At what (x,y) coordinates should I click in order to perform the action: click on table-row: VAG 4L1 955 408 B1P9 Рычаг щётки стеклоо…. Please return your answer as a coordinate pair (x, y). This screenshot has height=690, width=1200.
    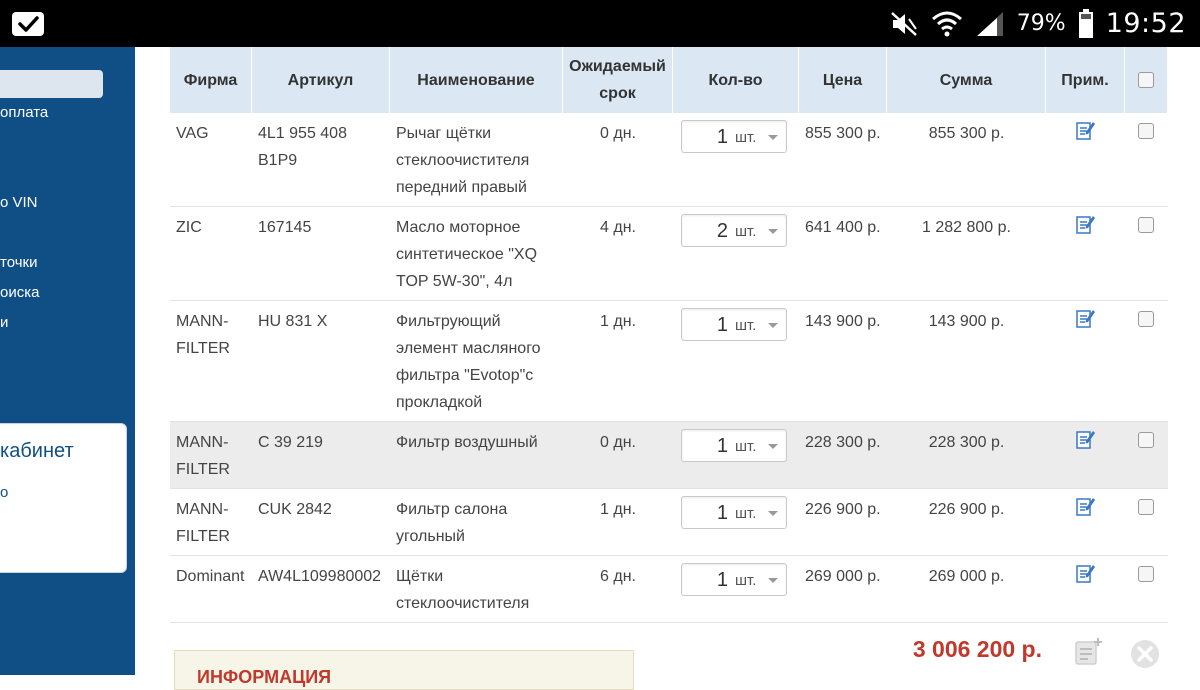
    Looking at the image, I should click on (669, 160).